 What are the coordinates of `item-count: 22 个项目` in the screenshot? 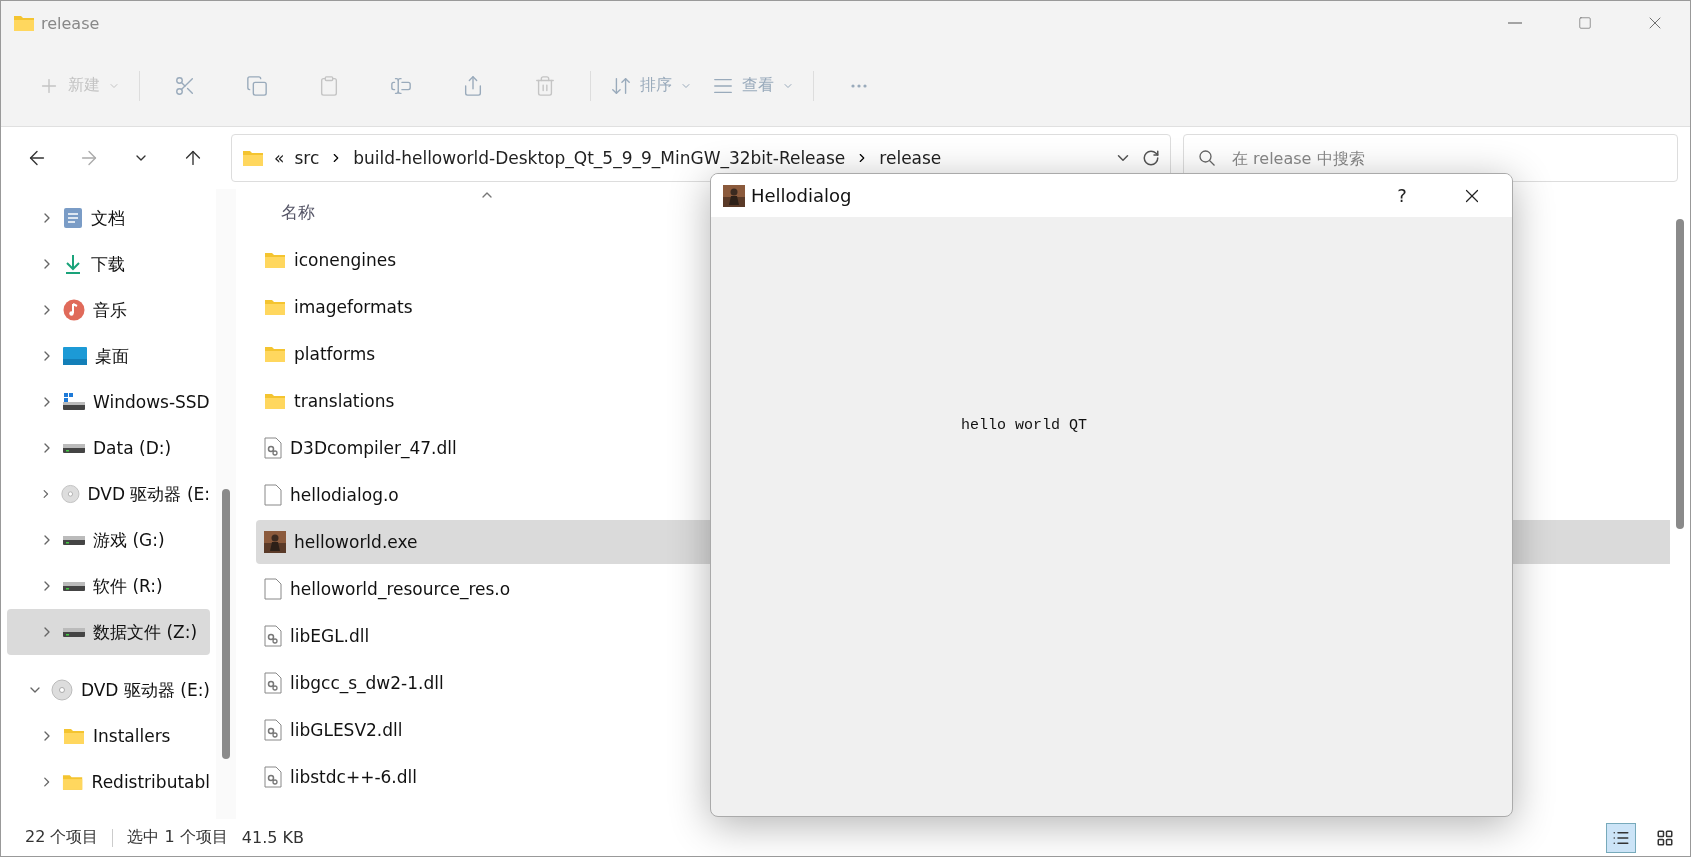 It's located at (62, 837).